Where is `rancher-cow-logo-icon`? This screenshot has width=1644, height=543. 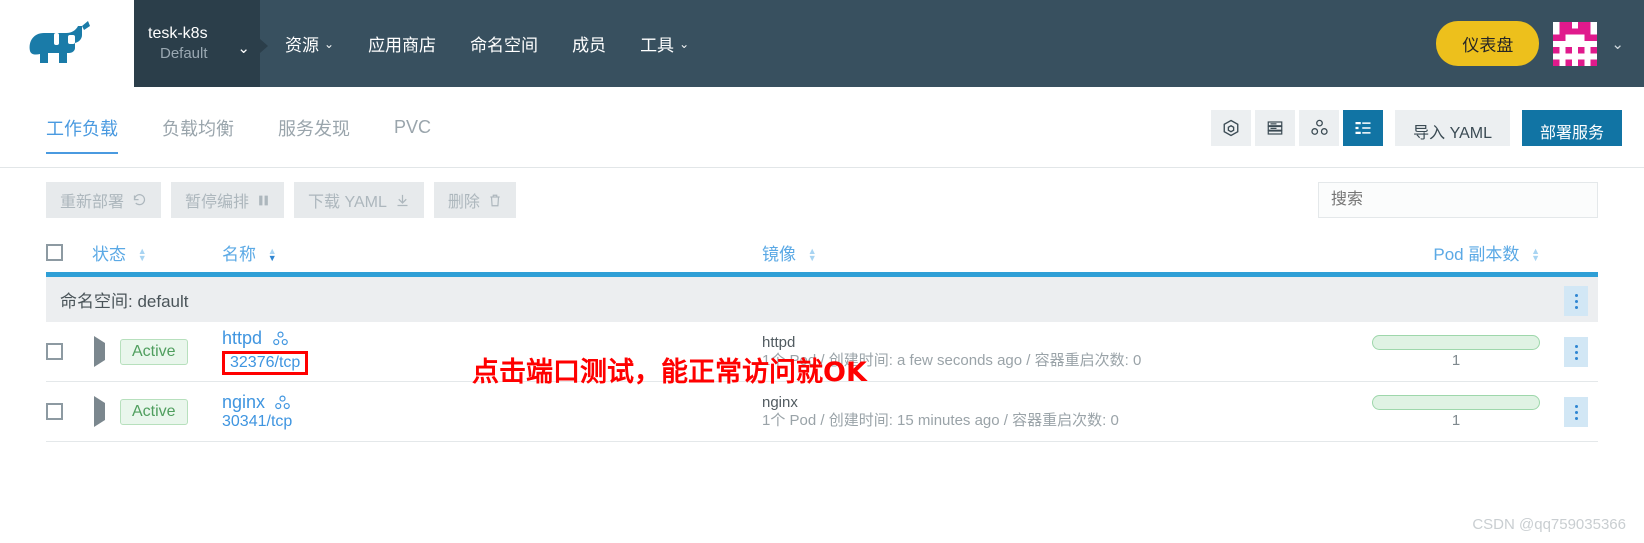
rancher-cow-logo-icon is located at coordinates (59, 41).